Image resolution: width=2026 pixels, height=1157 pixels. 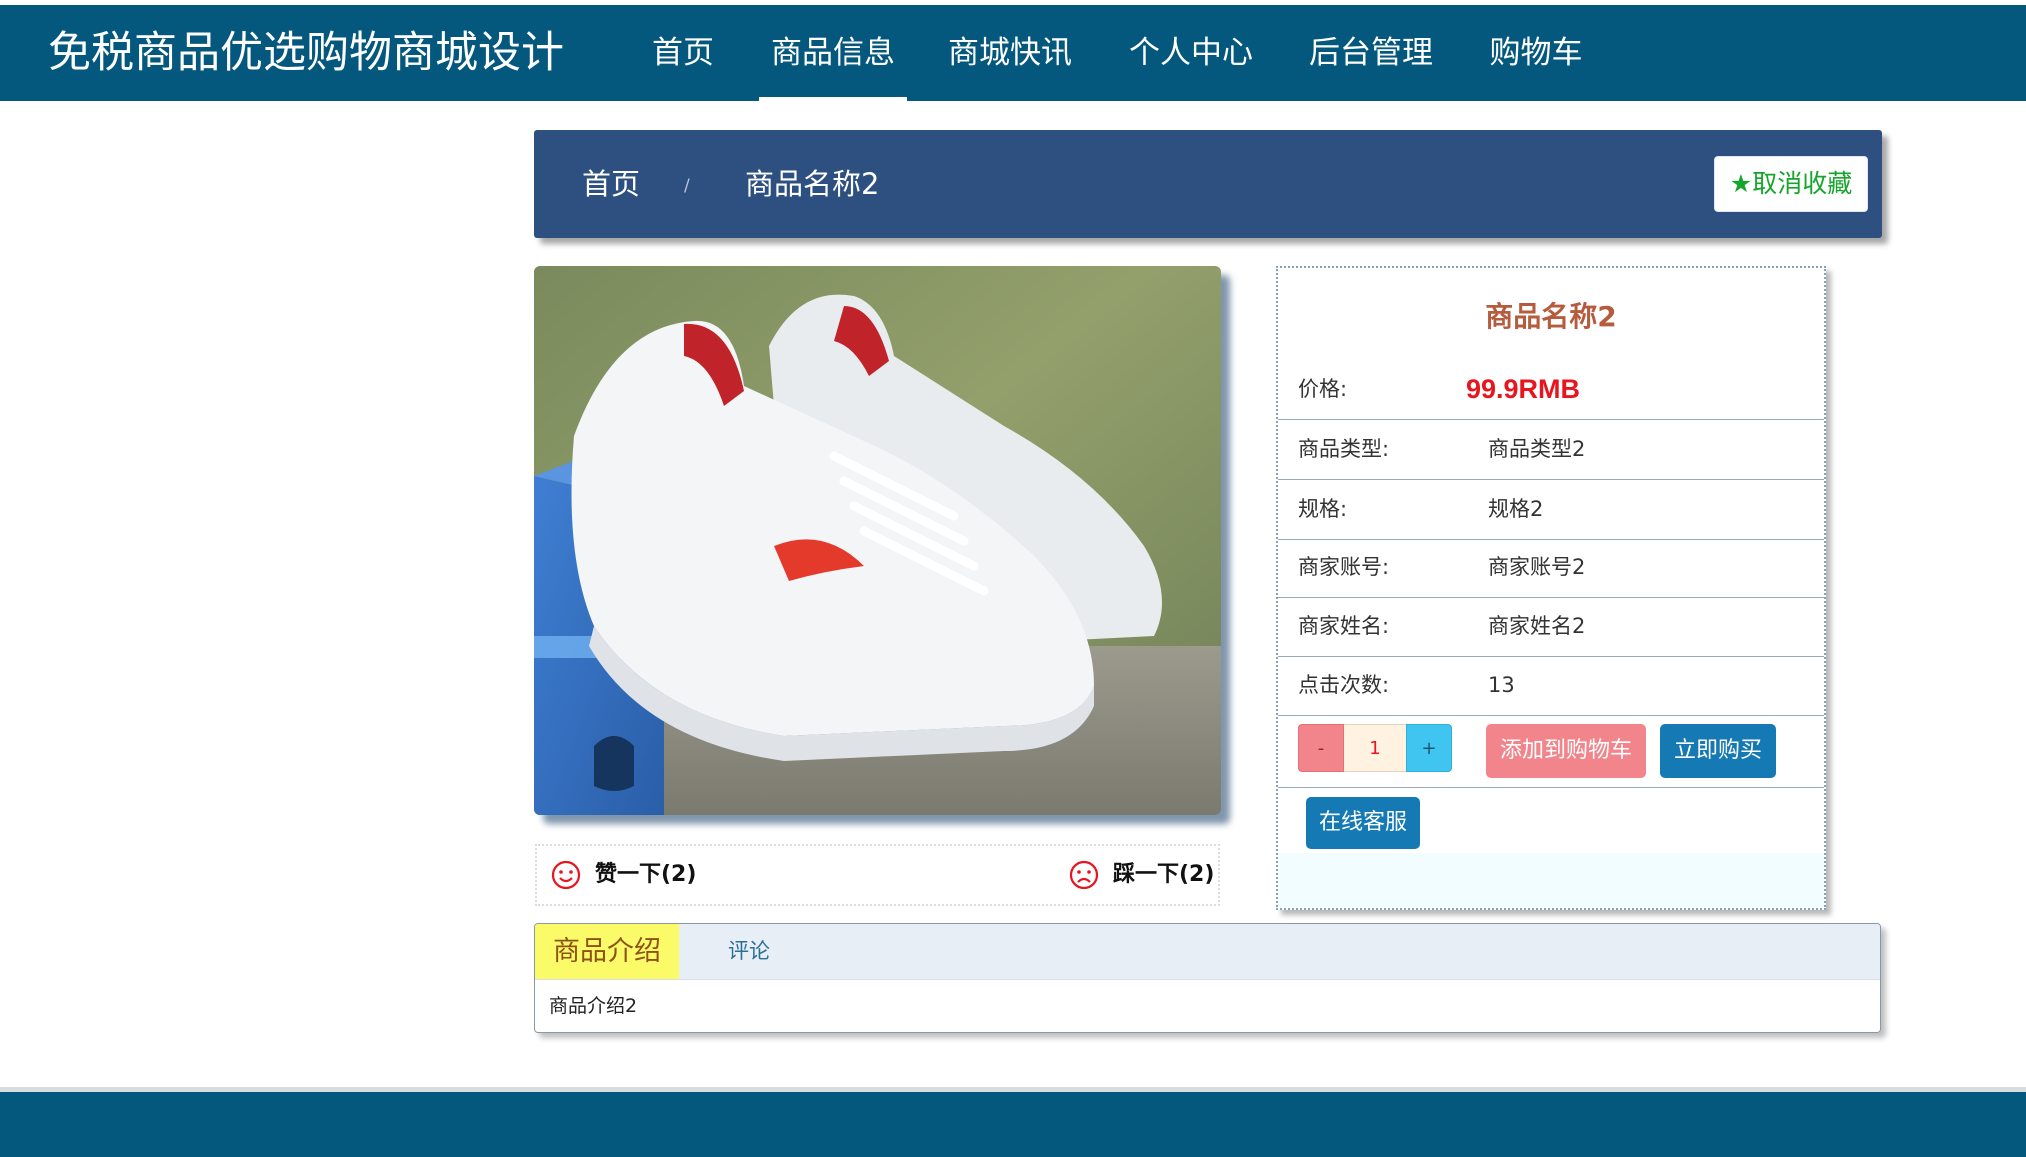 I want to click on frown-icon, so click(x=1084, y=875).